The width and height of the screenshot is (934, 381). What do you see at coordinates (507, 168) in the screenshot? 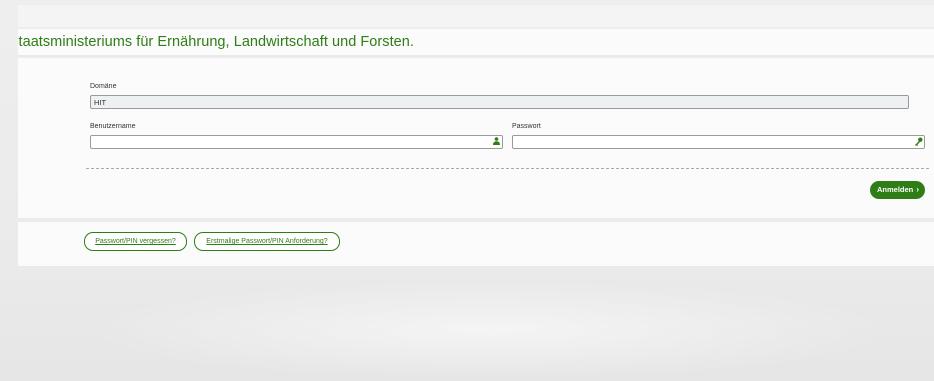
I see `form-divider` at bounding box center [507, 168].